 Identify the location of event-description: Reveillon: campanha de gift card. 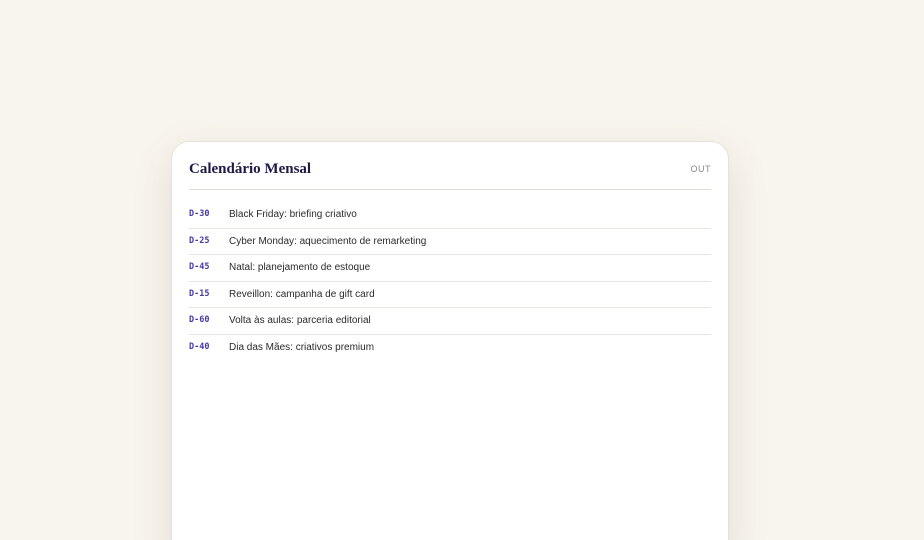
(302, 294).